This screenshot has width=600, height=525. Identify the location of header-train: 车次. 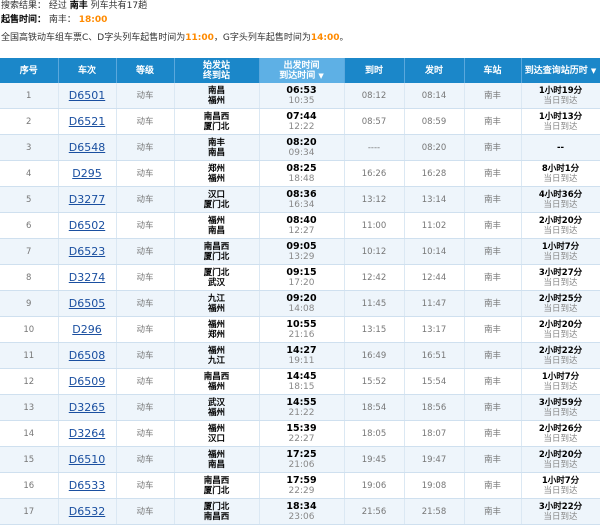
(87, 70).